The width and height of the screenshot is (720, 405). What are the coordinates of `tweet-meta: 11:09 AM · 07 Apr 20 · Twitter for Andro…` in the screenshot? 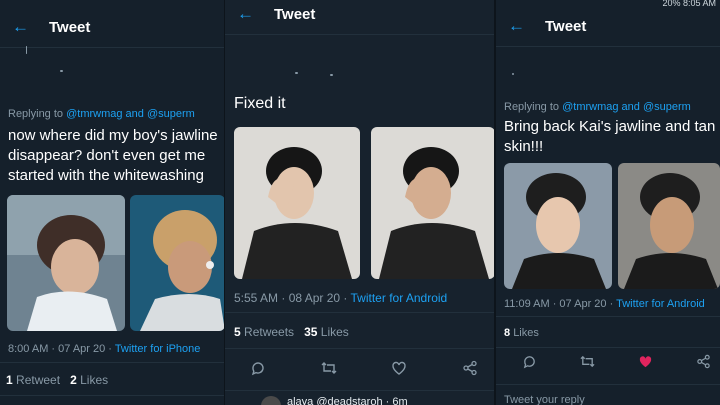 It's located at (604, 304).